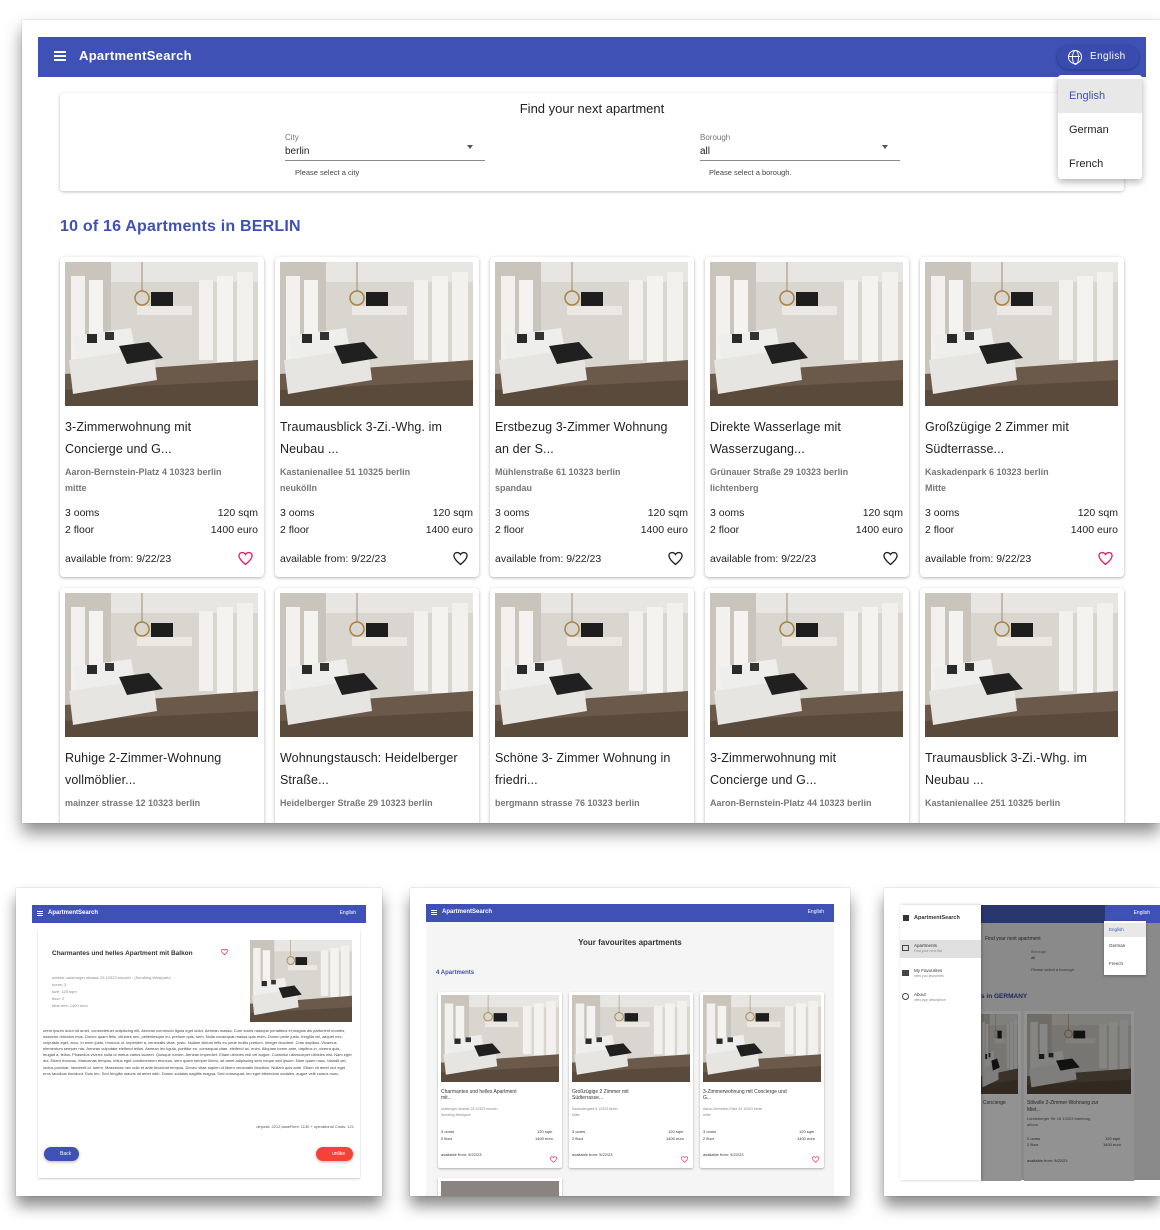 This screenshot has width=1160, height=1230. Describe the element at coordinates (59, 984) in the screenshot. I see `detail-rooms: ooms: 3` at that location.